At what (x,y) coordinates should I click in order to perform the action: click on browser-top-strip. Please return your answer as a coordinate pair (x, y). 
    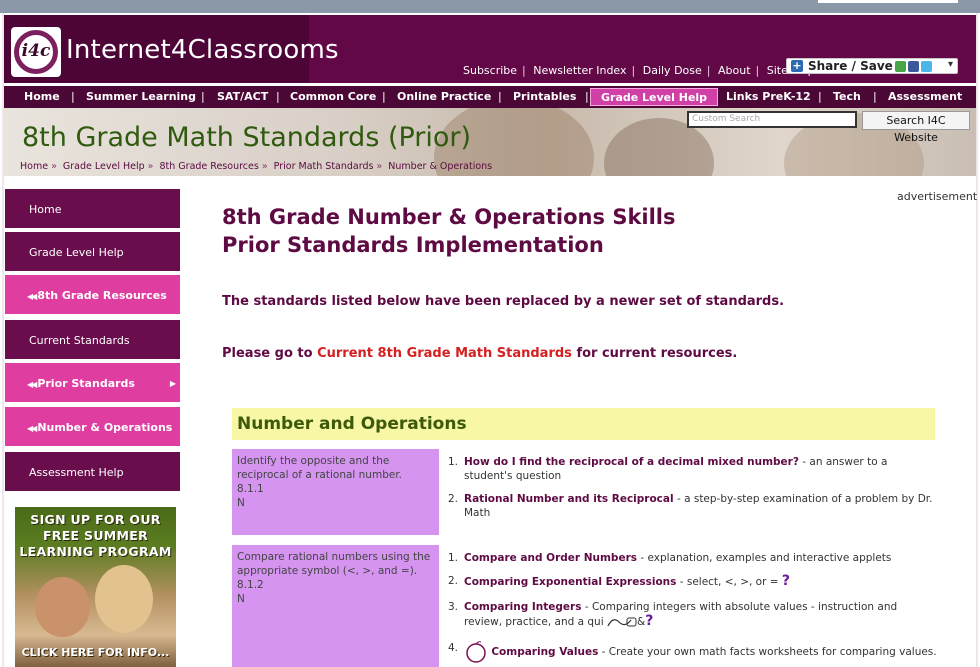
    Looking at the image, I should click on (490, 6).